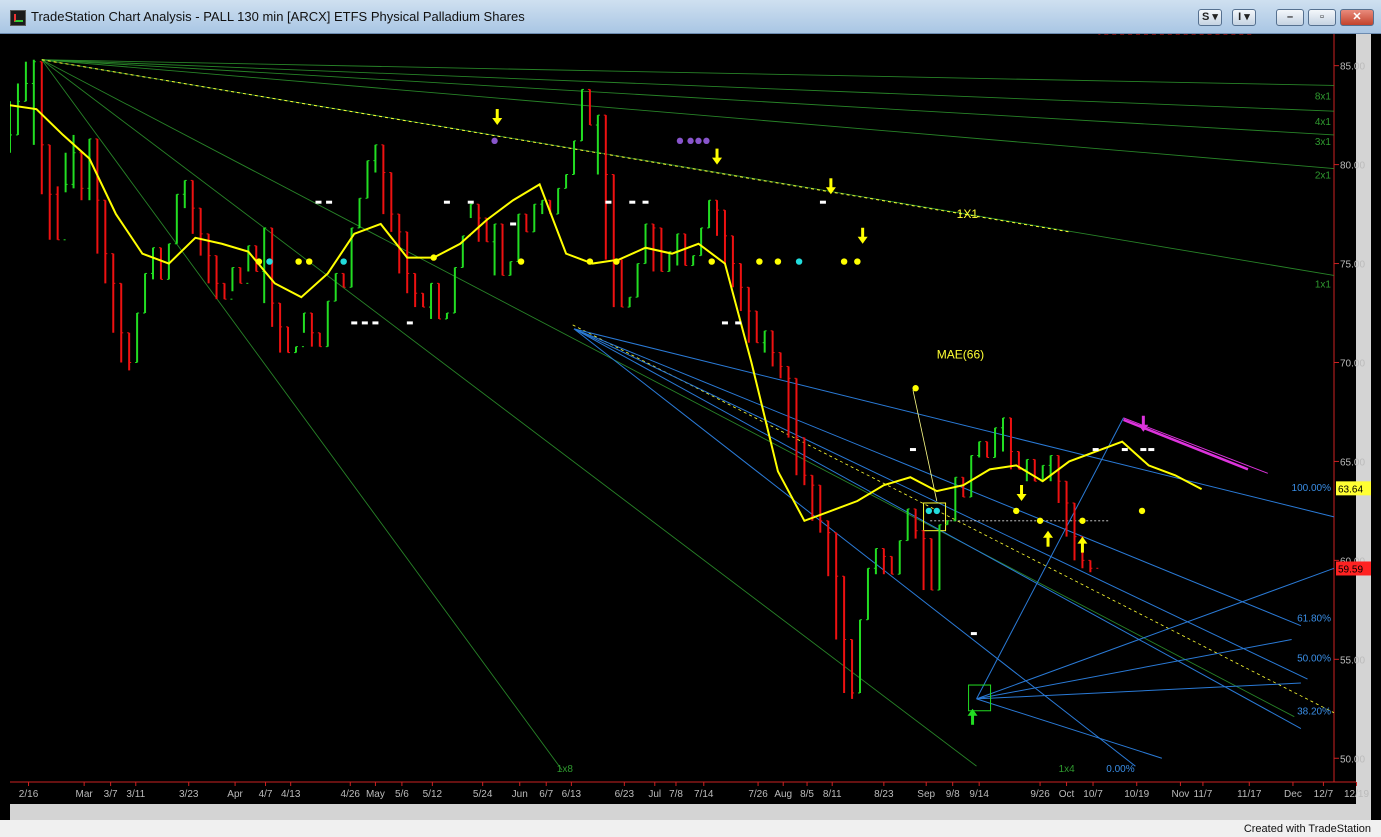  Describe the element at coordinates (676, 794) in the screenshot. I see `x-tick-label: 7/8` at that location.